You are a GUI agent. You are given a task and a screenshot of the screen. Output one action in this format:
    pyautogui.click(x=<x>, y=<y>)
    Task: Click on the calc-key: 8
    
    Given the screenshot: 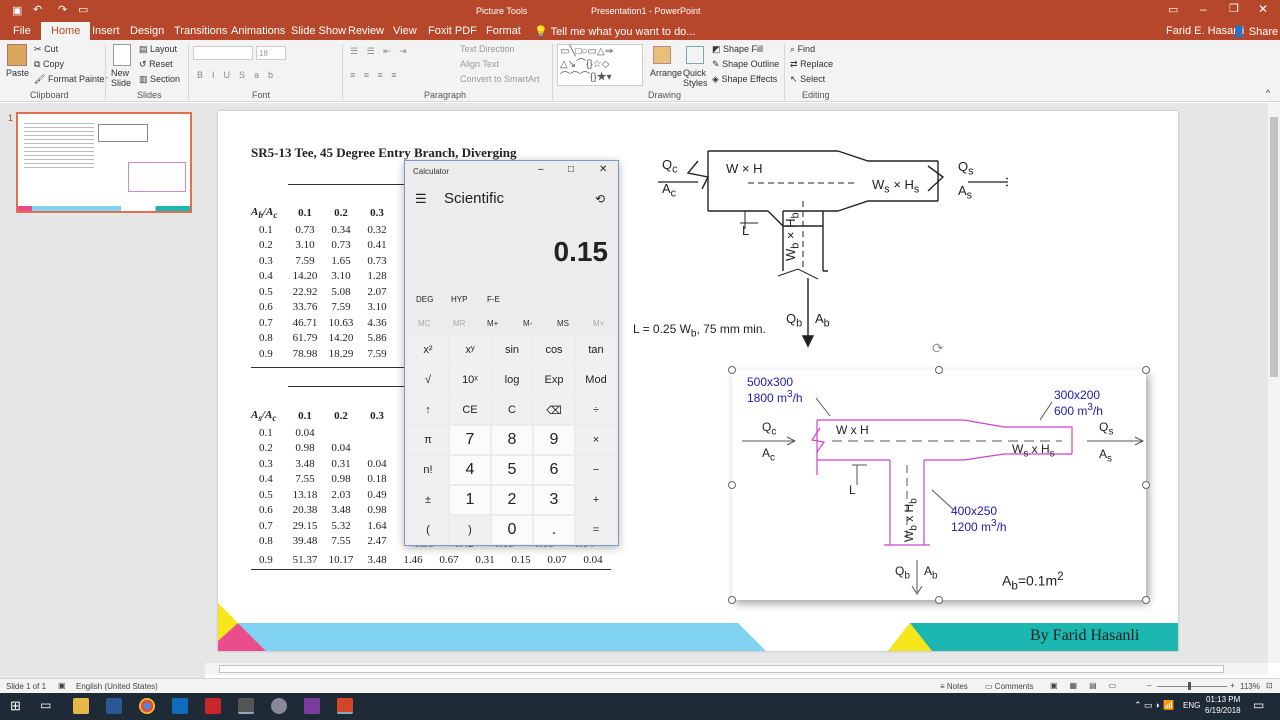 What is the action you would take?
    pyautogui.click(x=512, y=440)
    